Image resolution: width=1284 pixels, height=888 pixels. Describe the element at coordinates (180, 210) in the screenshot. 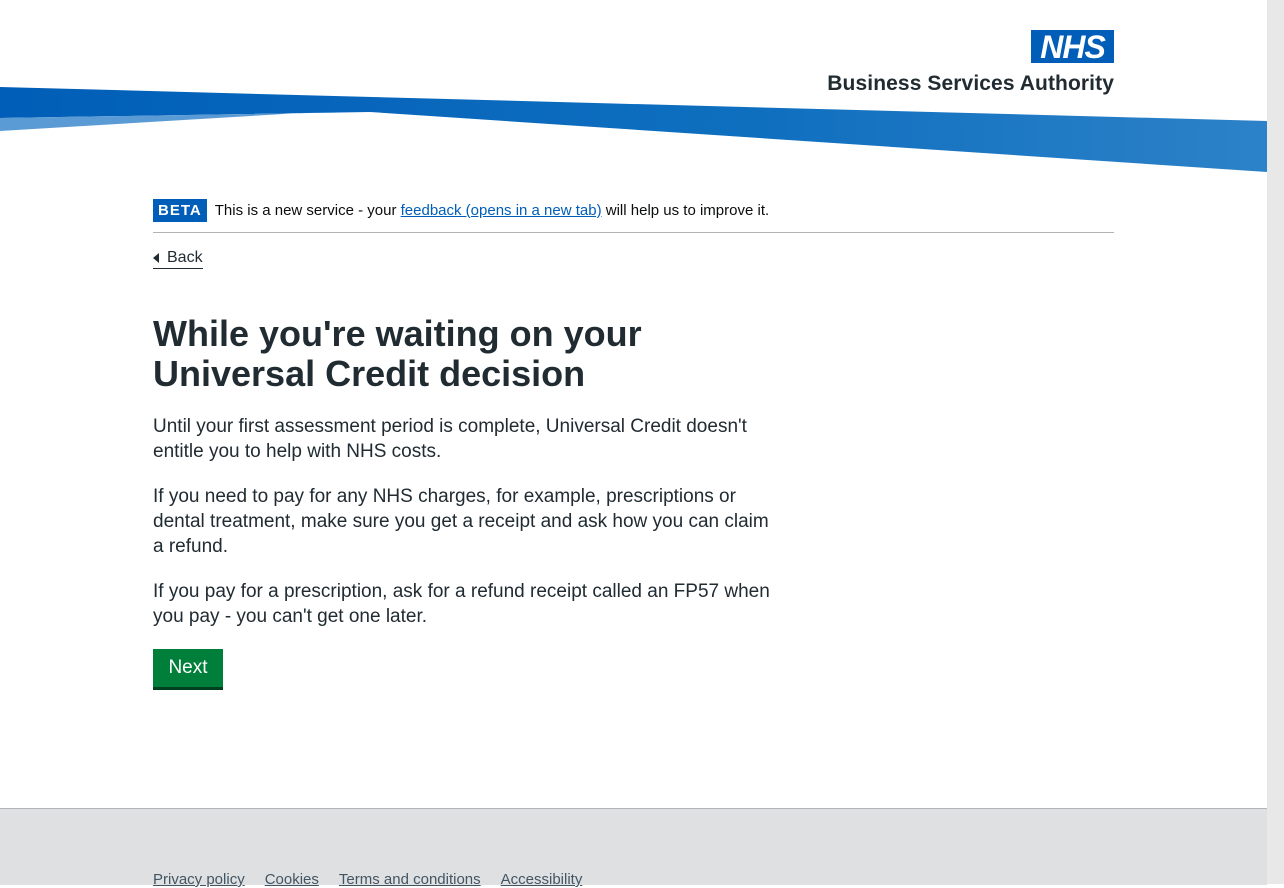

I see `beta-tag: BETA` at that location.